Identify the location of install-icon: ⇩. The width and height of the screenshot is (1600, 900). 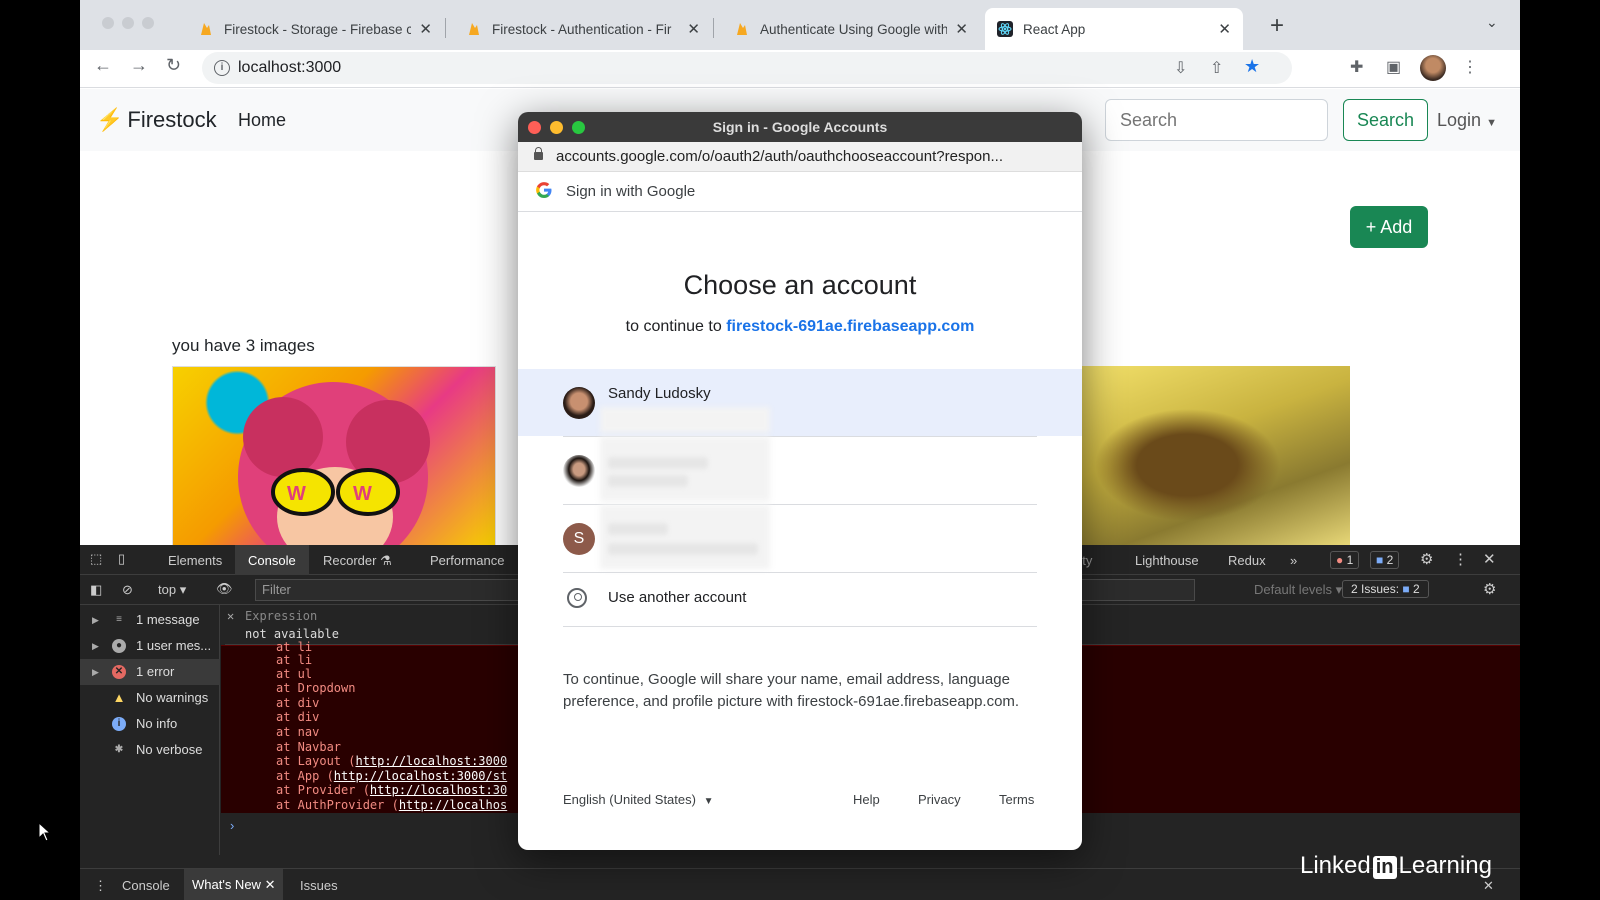
(1180, 68).